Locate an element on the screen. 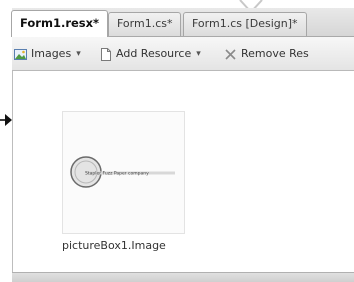  remove-resource-label: Remove Res is located at coordinates (275, 53).